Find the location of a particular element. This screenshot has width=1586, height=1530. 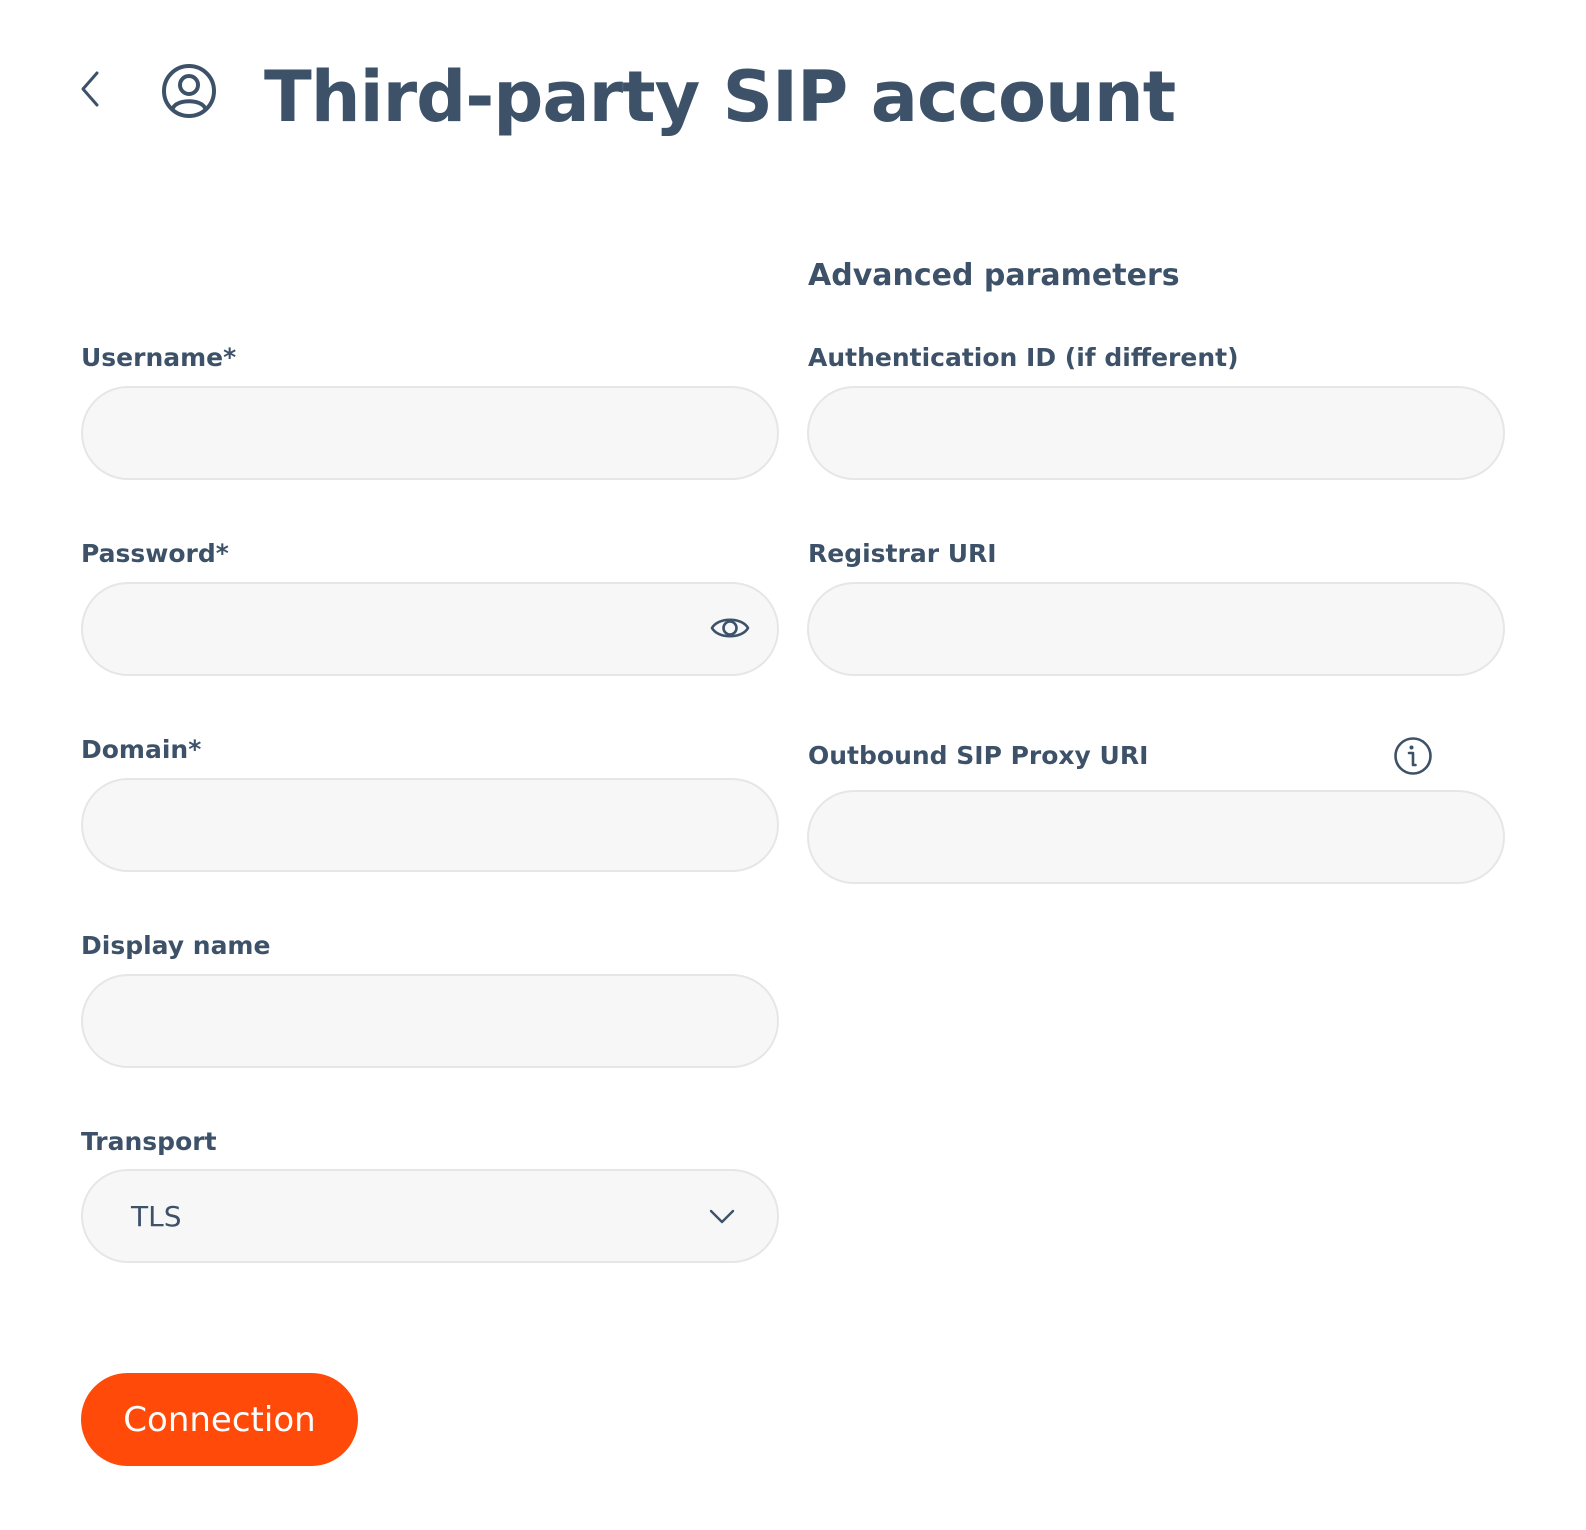

auth-id-label: Authentication ID (if different) is located at coordinates (1023, 357).